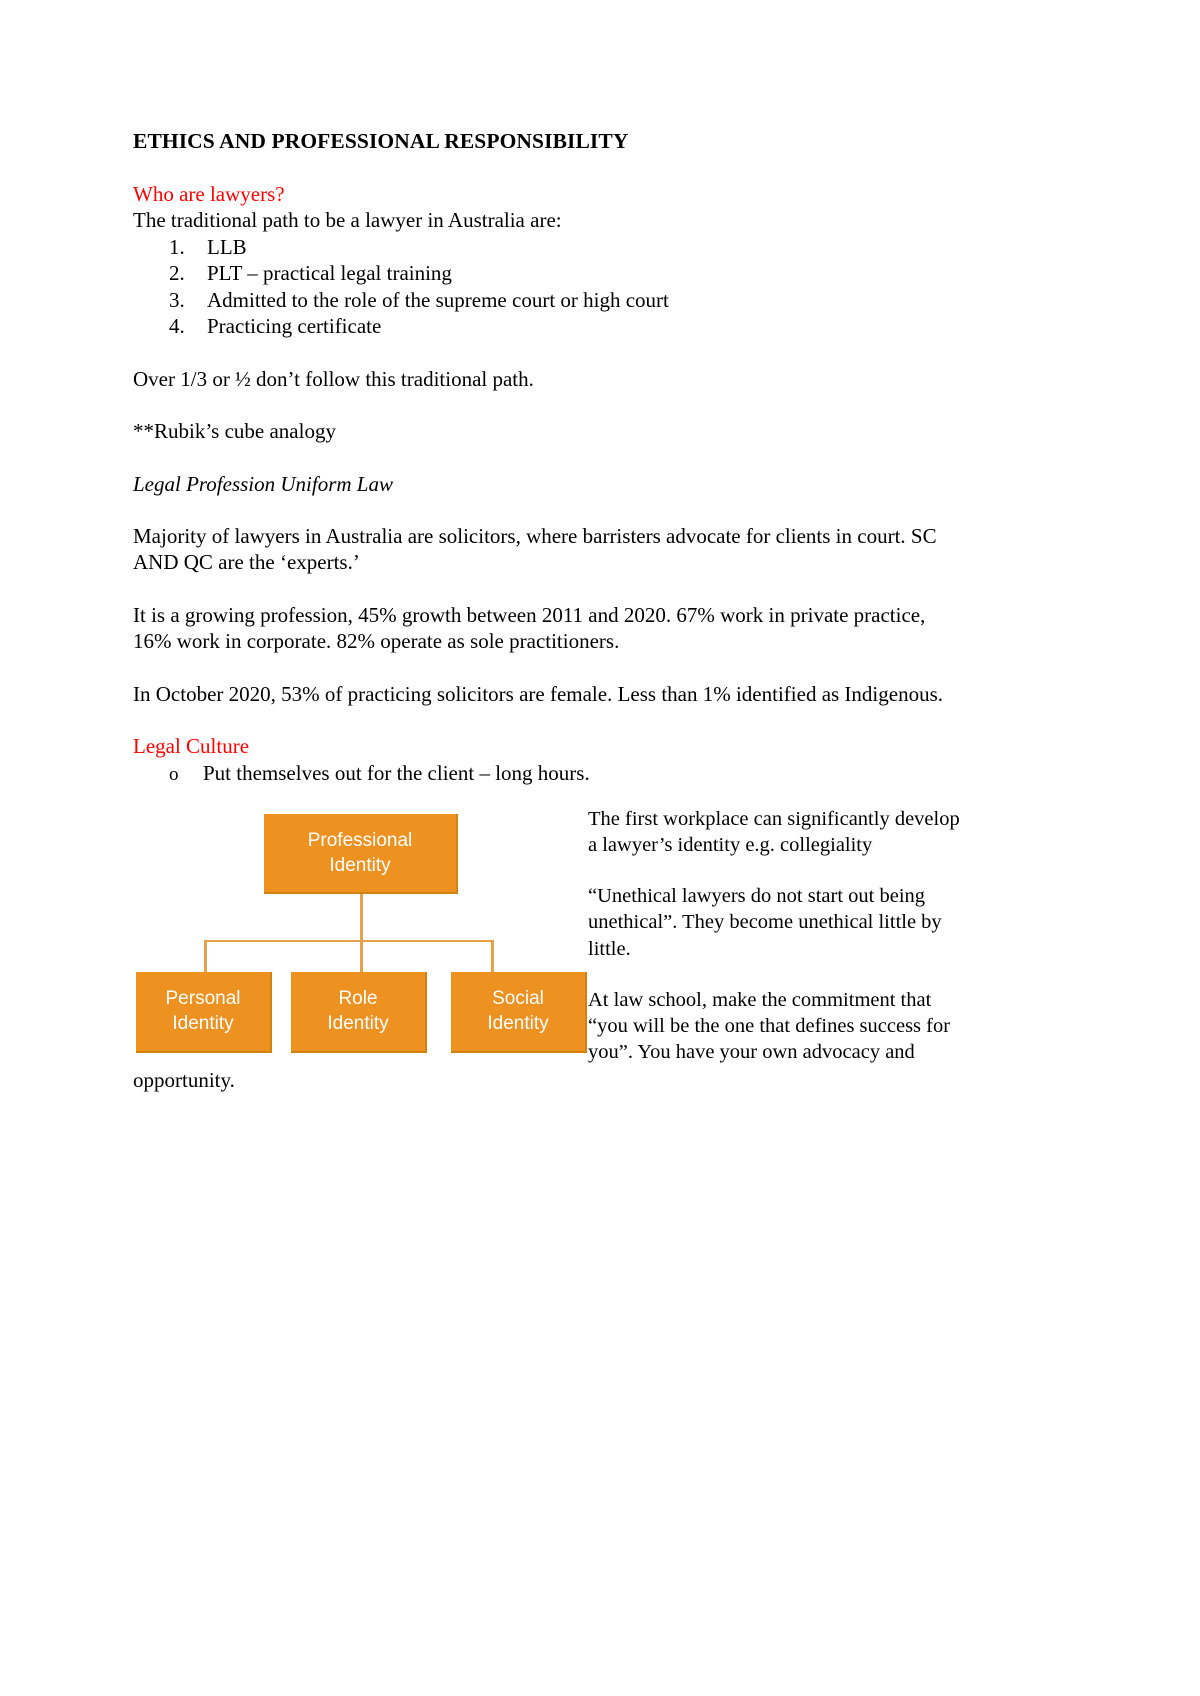 The height and width of the screenshot is (1696, 1200). What do you see at coordinates (234, 431) in the screenshot?
I see `note-rubik-analogy: **Rubik’s cube analogy` at bounding box center [234, 431].